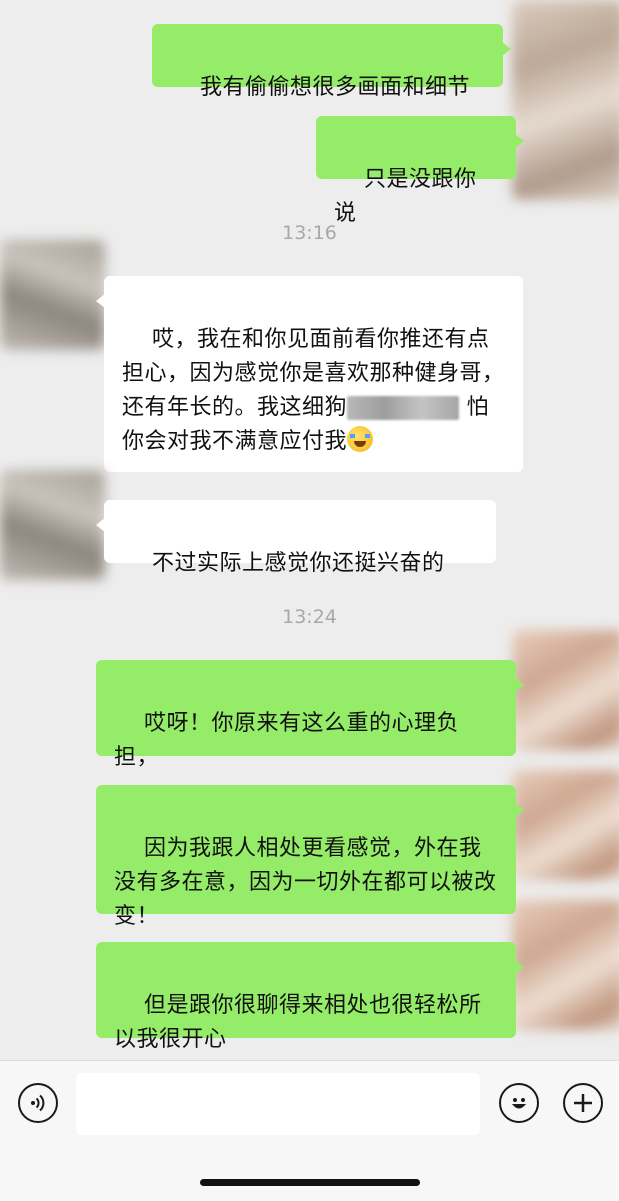 Image resolution: width=619 pixels, height=1201 pixels. Describe the element at coordinates (403, 408) in the screenshot. I see `redacted-text` at that location.